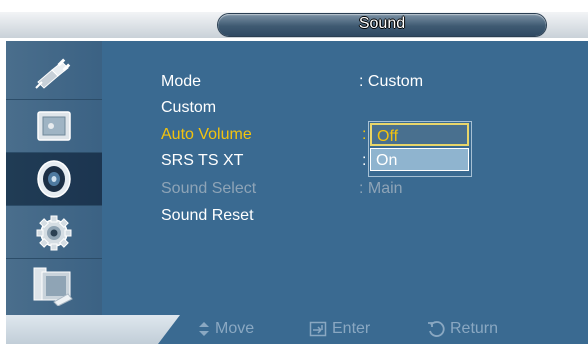 Image resolution: width=588 pixels, height=344 pixels. Describe the element at coordinates (391, 81) in the screenshot. I see `menu-value-mode: : Custom` at that location.